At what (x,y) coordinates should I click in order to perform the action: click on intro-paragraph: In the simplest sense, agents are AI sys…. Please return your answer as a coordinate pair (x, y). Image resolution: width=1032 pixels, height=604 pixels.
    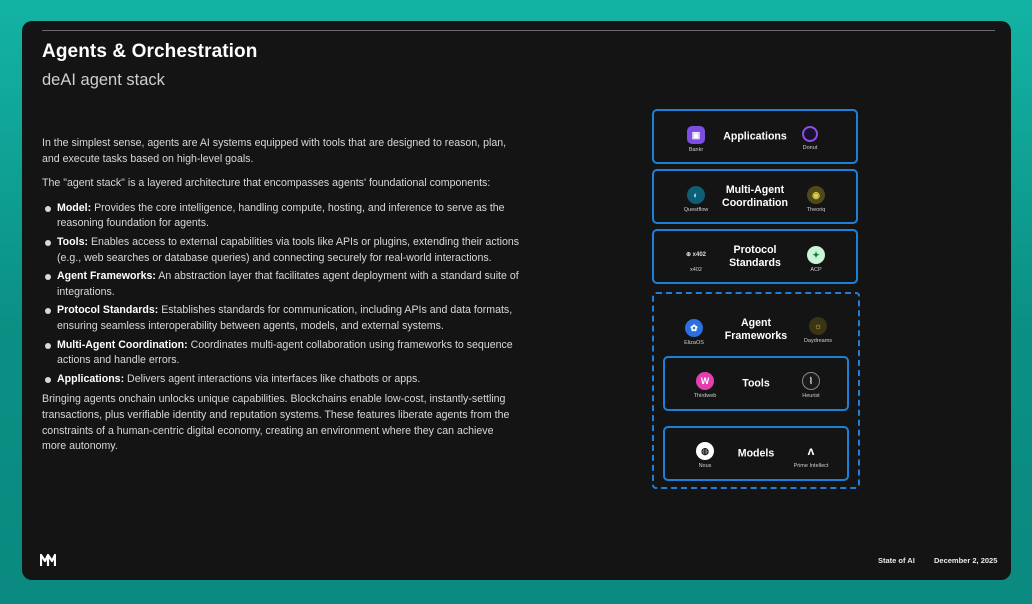
    Looking at the image, I should click on (274, 151).